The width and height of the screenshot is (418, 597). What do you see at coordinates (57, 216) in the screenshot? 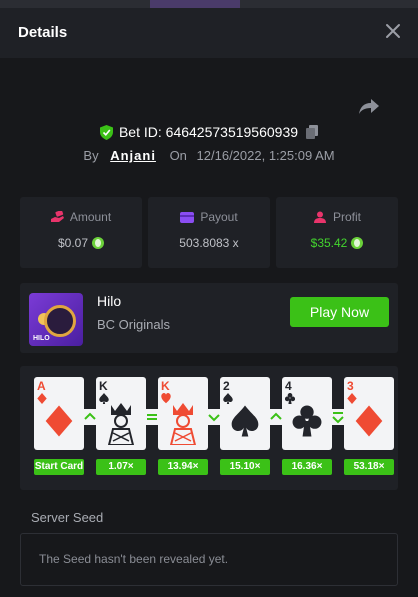
I see `money-hand-icon` at bounding box center [57, 216].